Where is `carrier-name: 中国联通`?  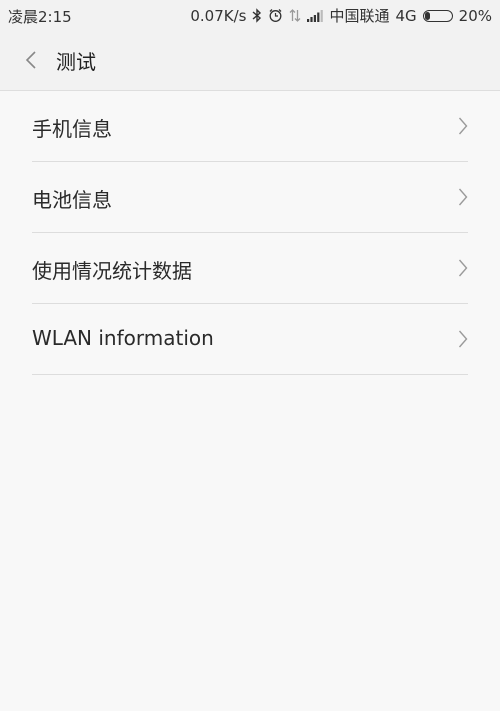
carrier-name: 中国联通 is located at coordinates (359, 16).